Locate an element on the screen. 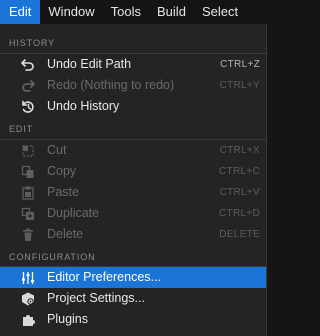 This screenshot has width=320, height=336. trash-icon is located at coordinates (28, 235).